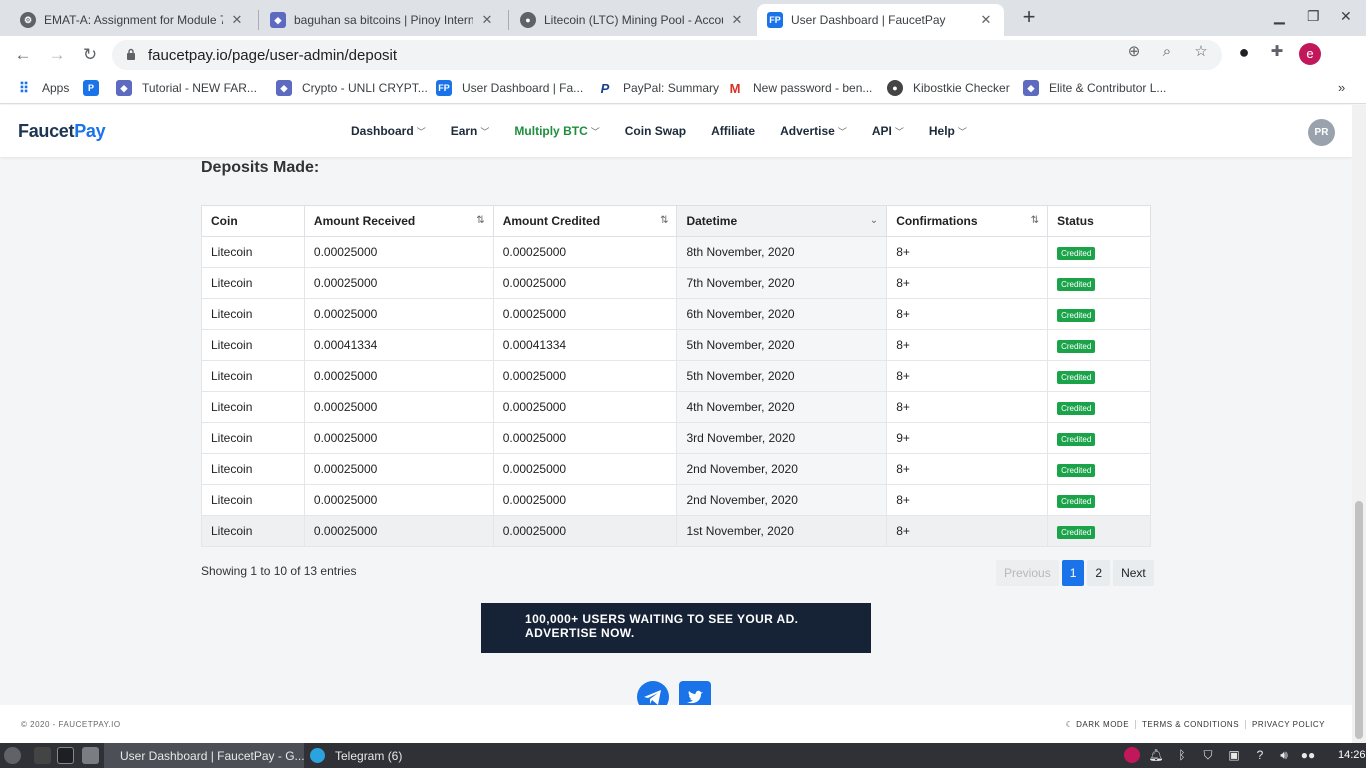  Describe the element at coordinates (1134, 52) in the screenshot. I see `add-icon: ⊕` at that location.